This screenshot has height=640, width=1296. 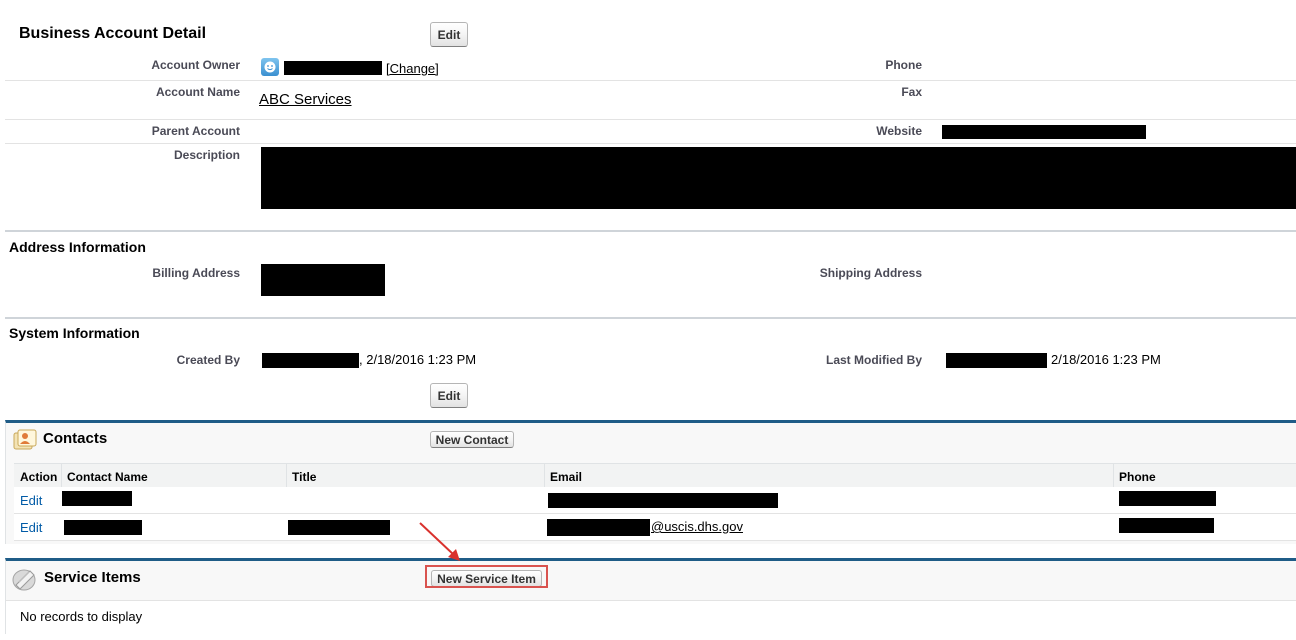 What do you see at coordinates (81, 616) in the screenshot?
I see `no-records-text: No records to display` at bounding box center [81, 616].